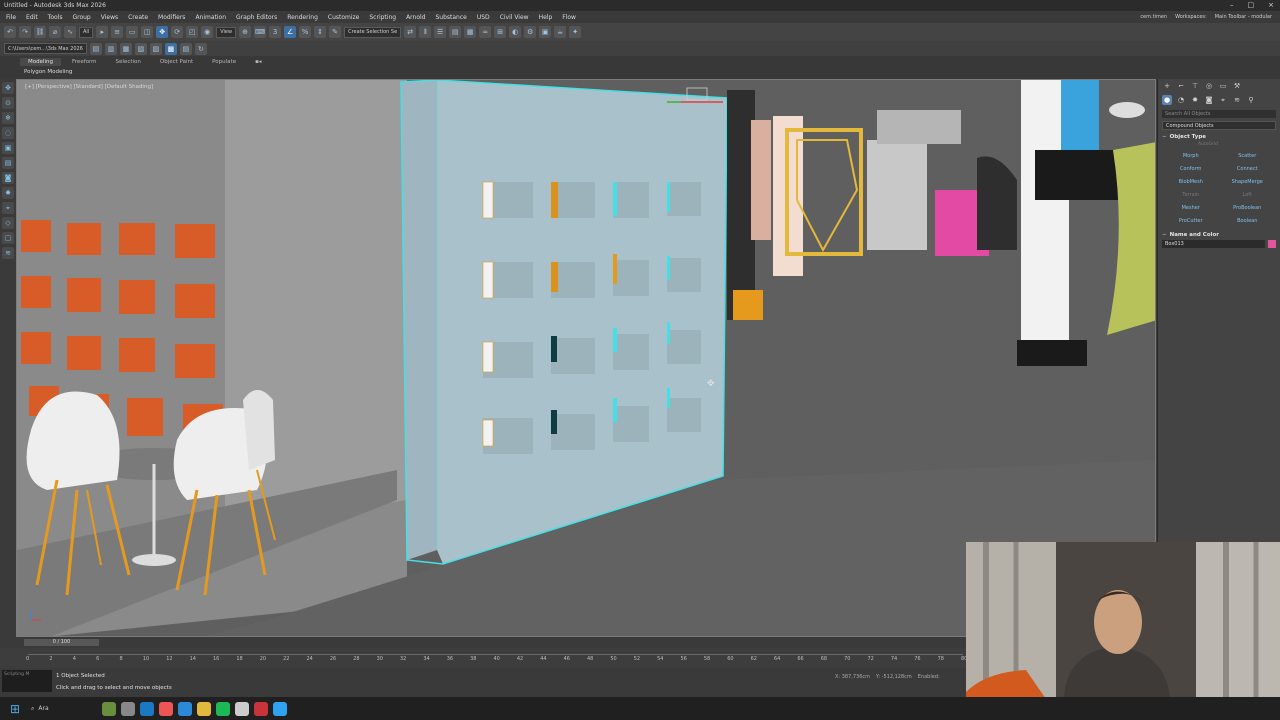 Image resolution: width=1280 pixels, height=720 pixels. Describe the element at coordinates (185, 708) in the screenshot. I see `taskbar-app-browser` at that location.